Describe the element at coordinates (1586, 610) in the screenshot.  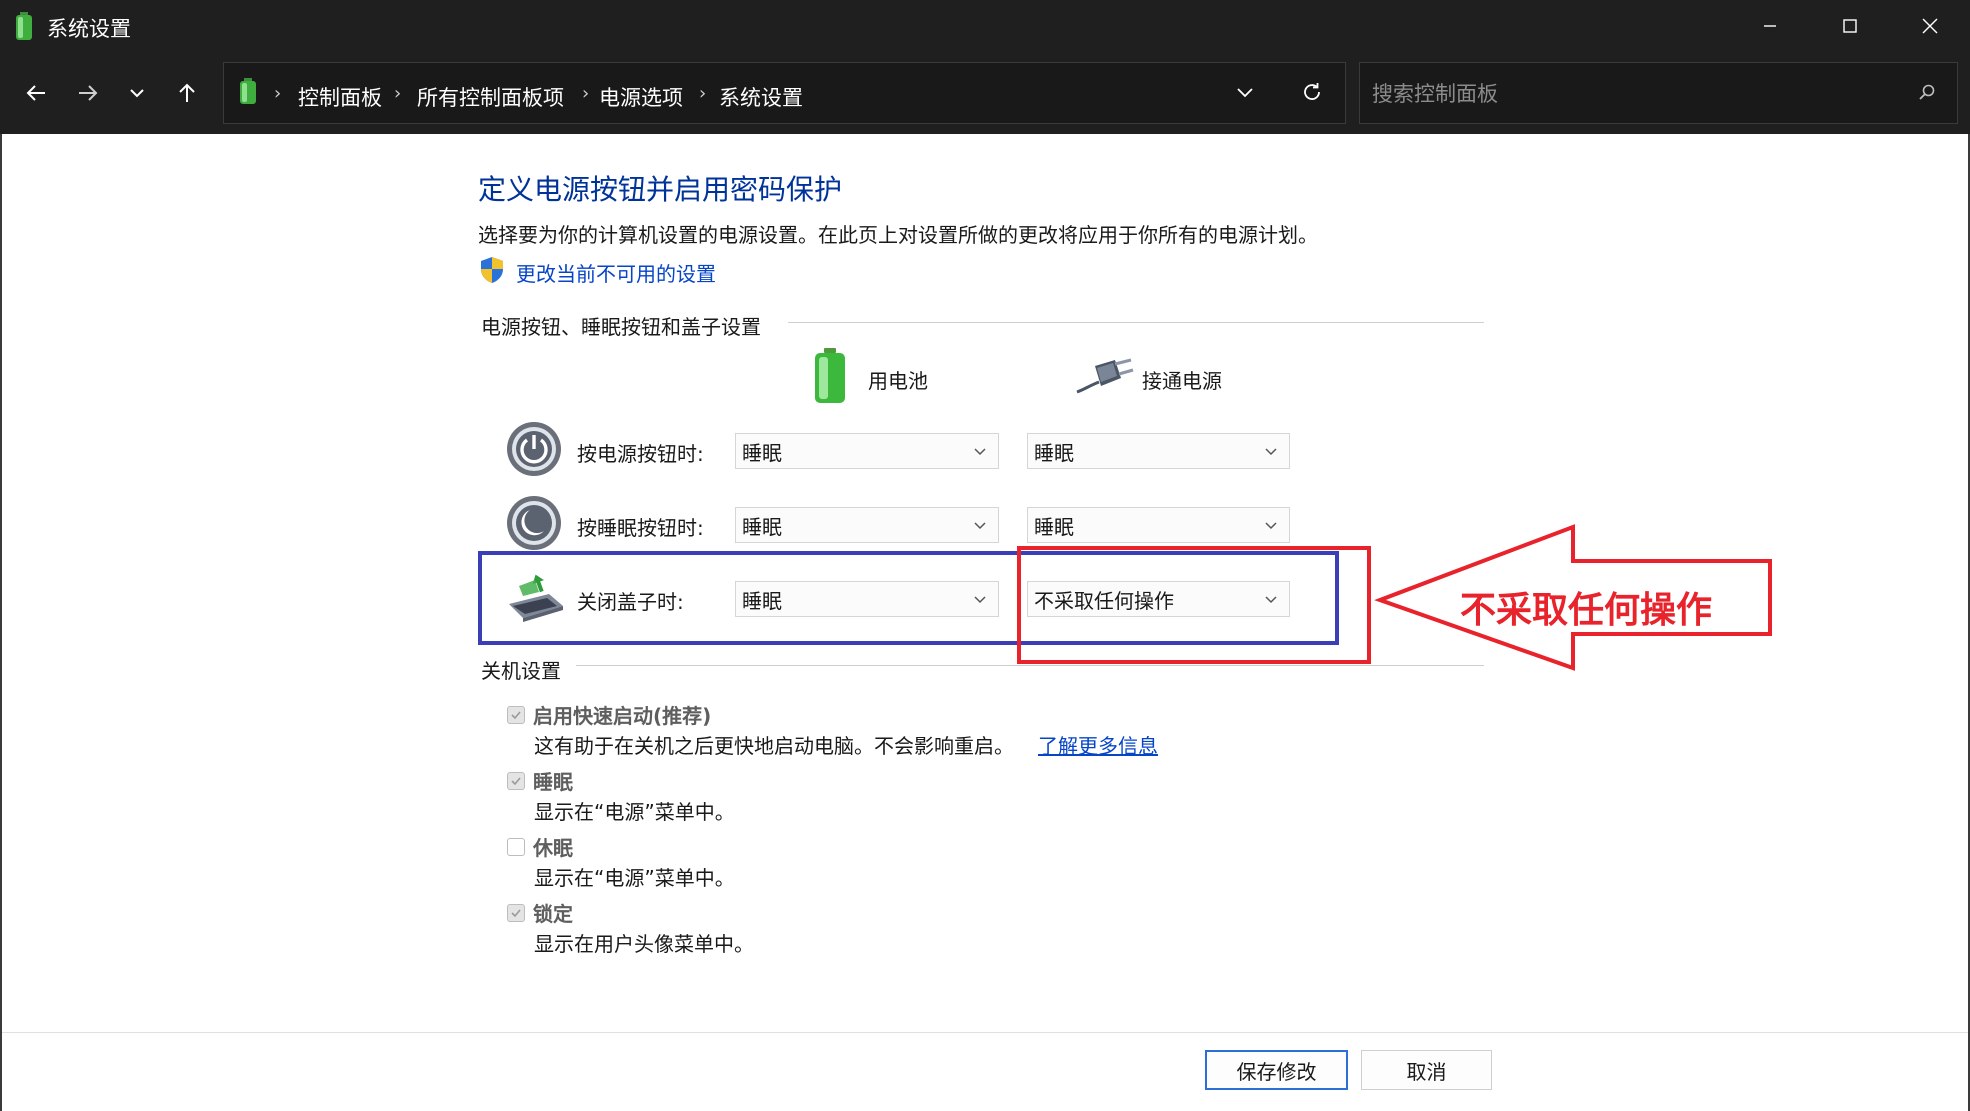
I see `annotation-text: 不采取任何操作` at that location.